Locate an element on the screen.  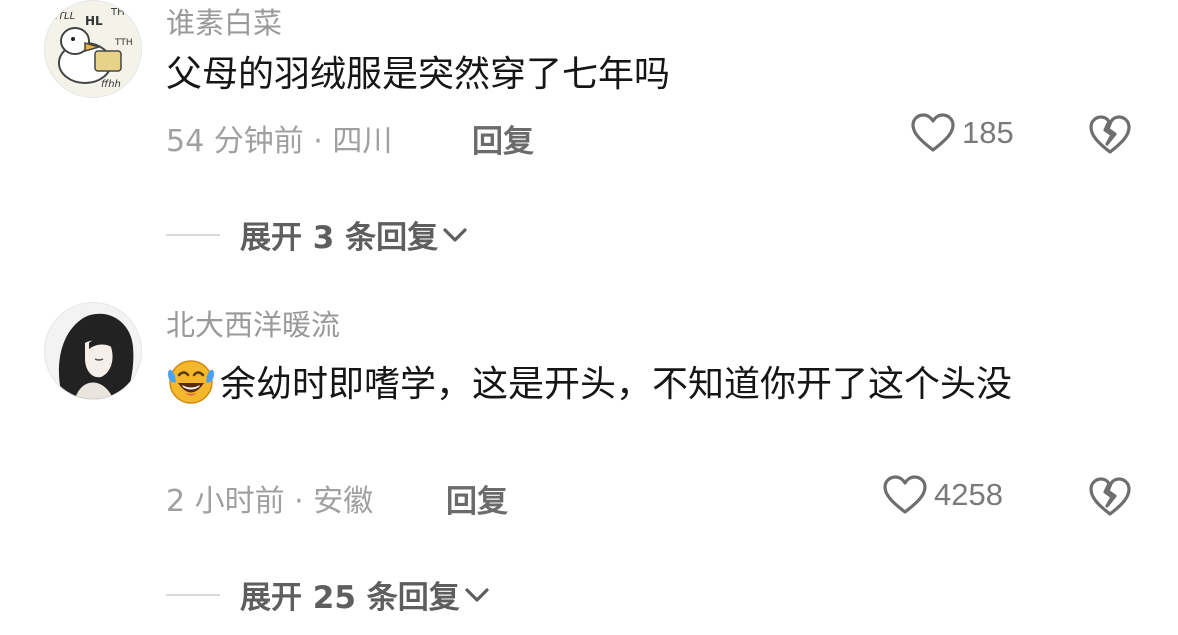
avatar-duck-image: ITLL HL TH TTH ffhh is located at coordinates (93, 49).